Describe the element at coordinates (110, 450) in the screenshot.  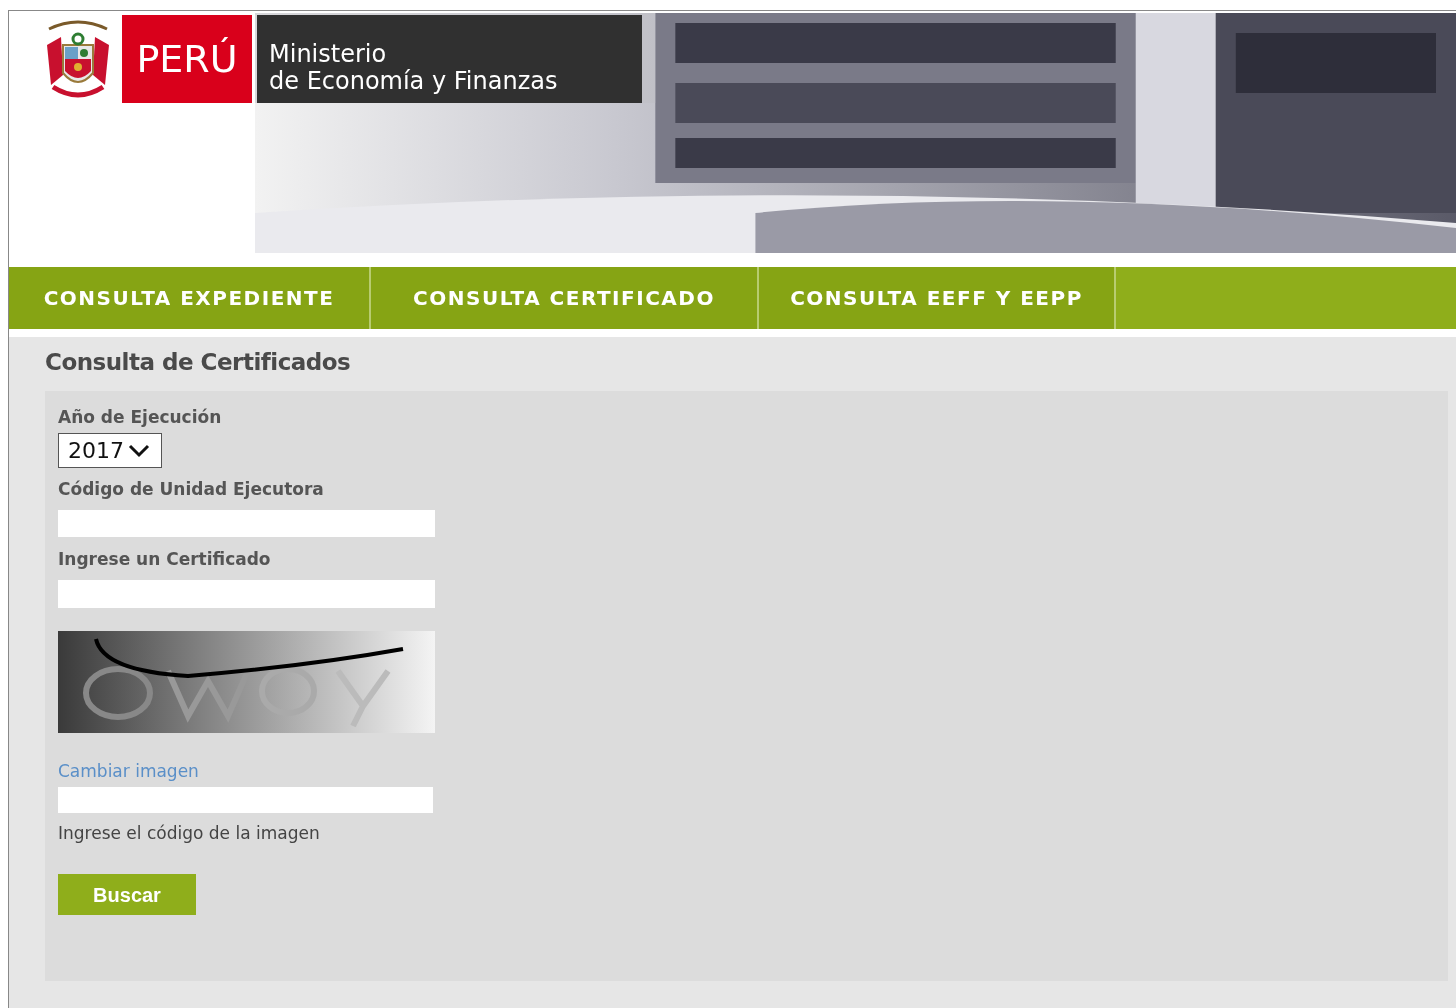
I see `year-select: 2017` at that location.